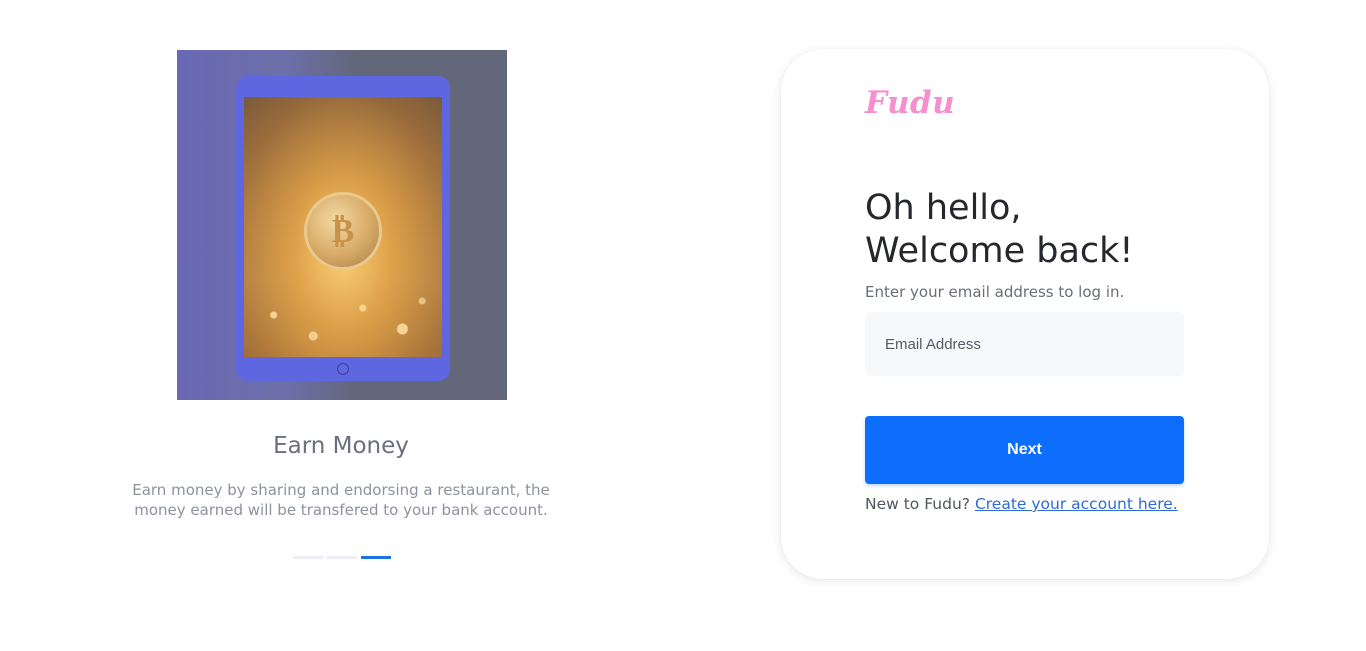  I want to click on bitcoin-coin: ₿, so click(343, 231).